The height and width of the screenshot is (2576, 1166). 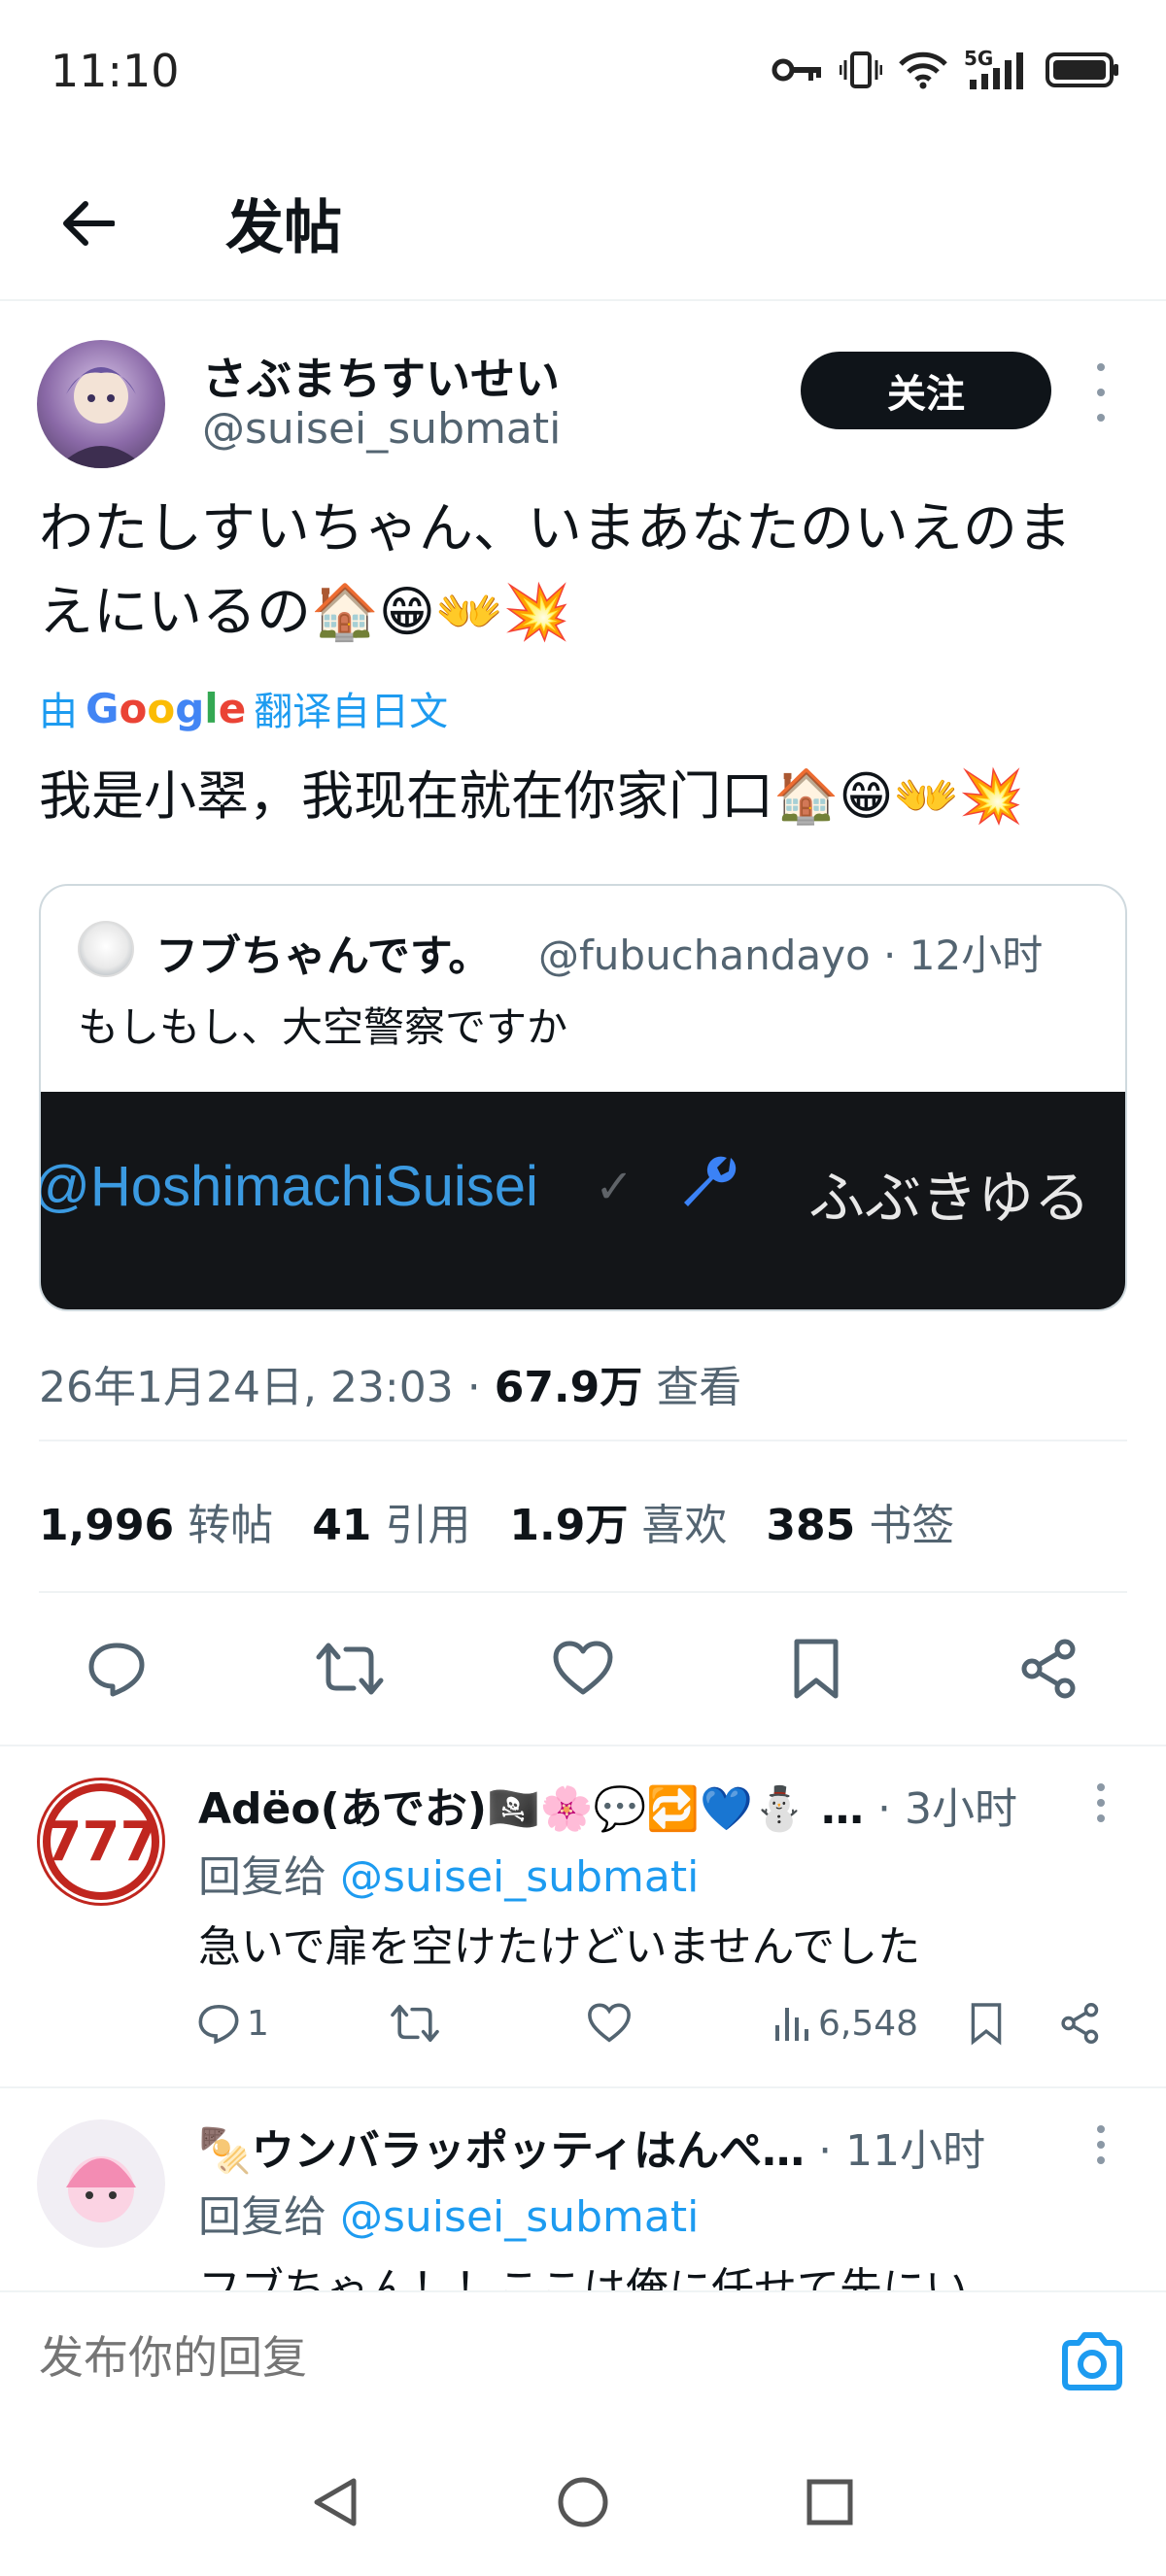 I want to click on author-name: さぶまちすいせい, so click(x=381, y=376).